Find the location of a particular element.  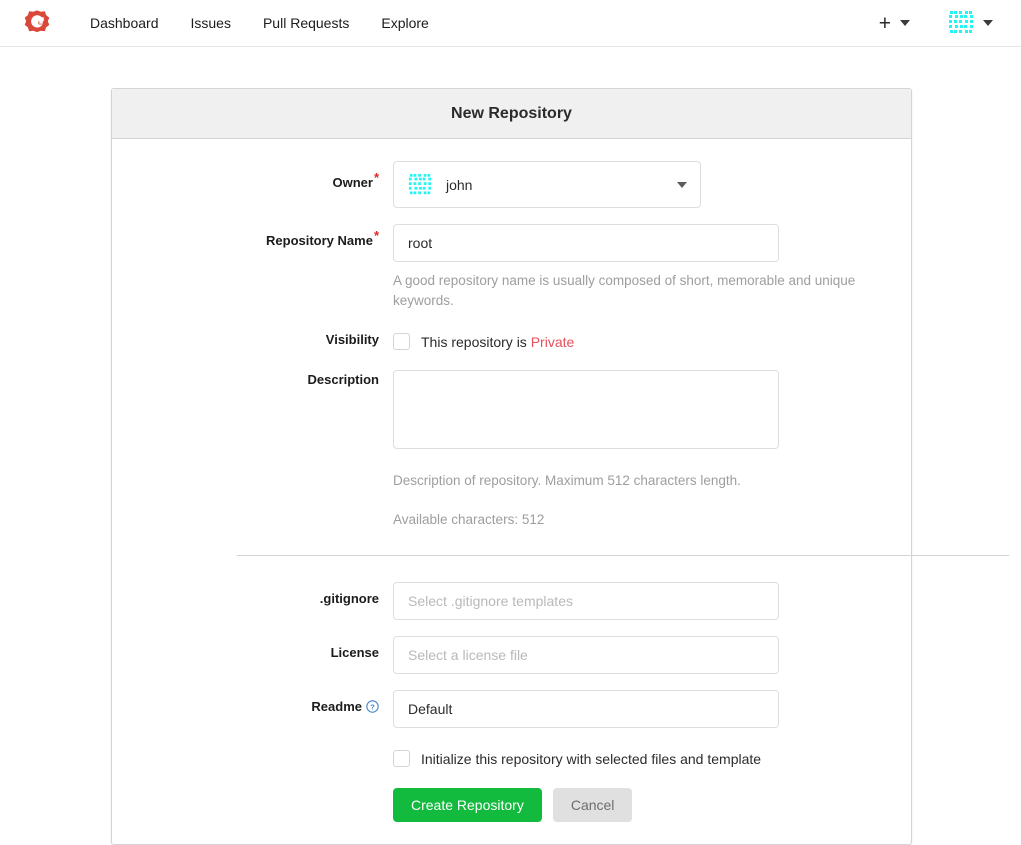

description-textarea is located at coordinates (586, 410).